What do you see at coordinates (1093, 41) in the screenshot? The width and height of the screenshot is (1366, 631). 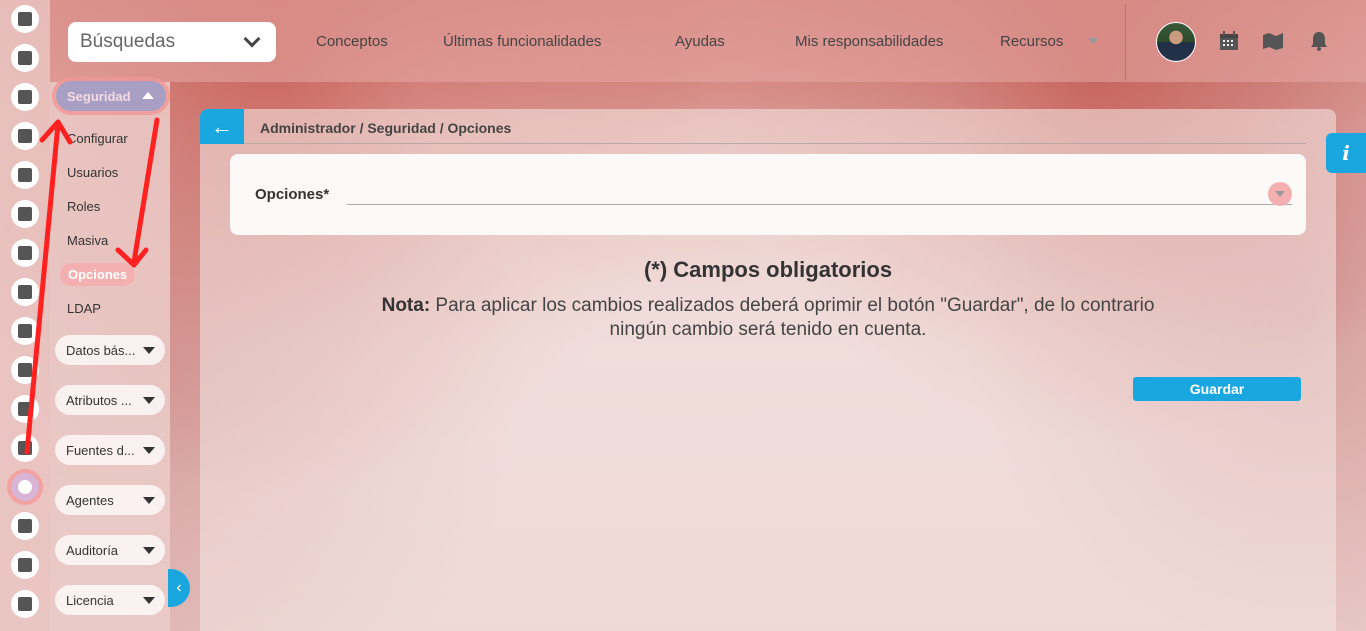 I see `recursos-caret-icon` at bounding box center [1093, 41].